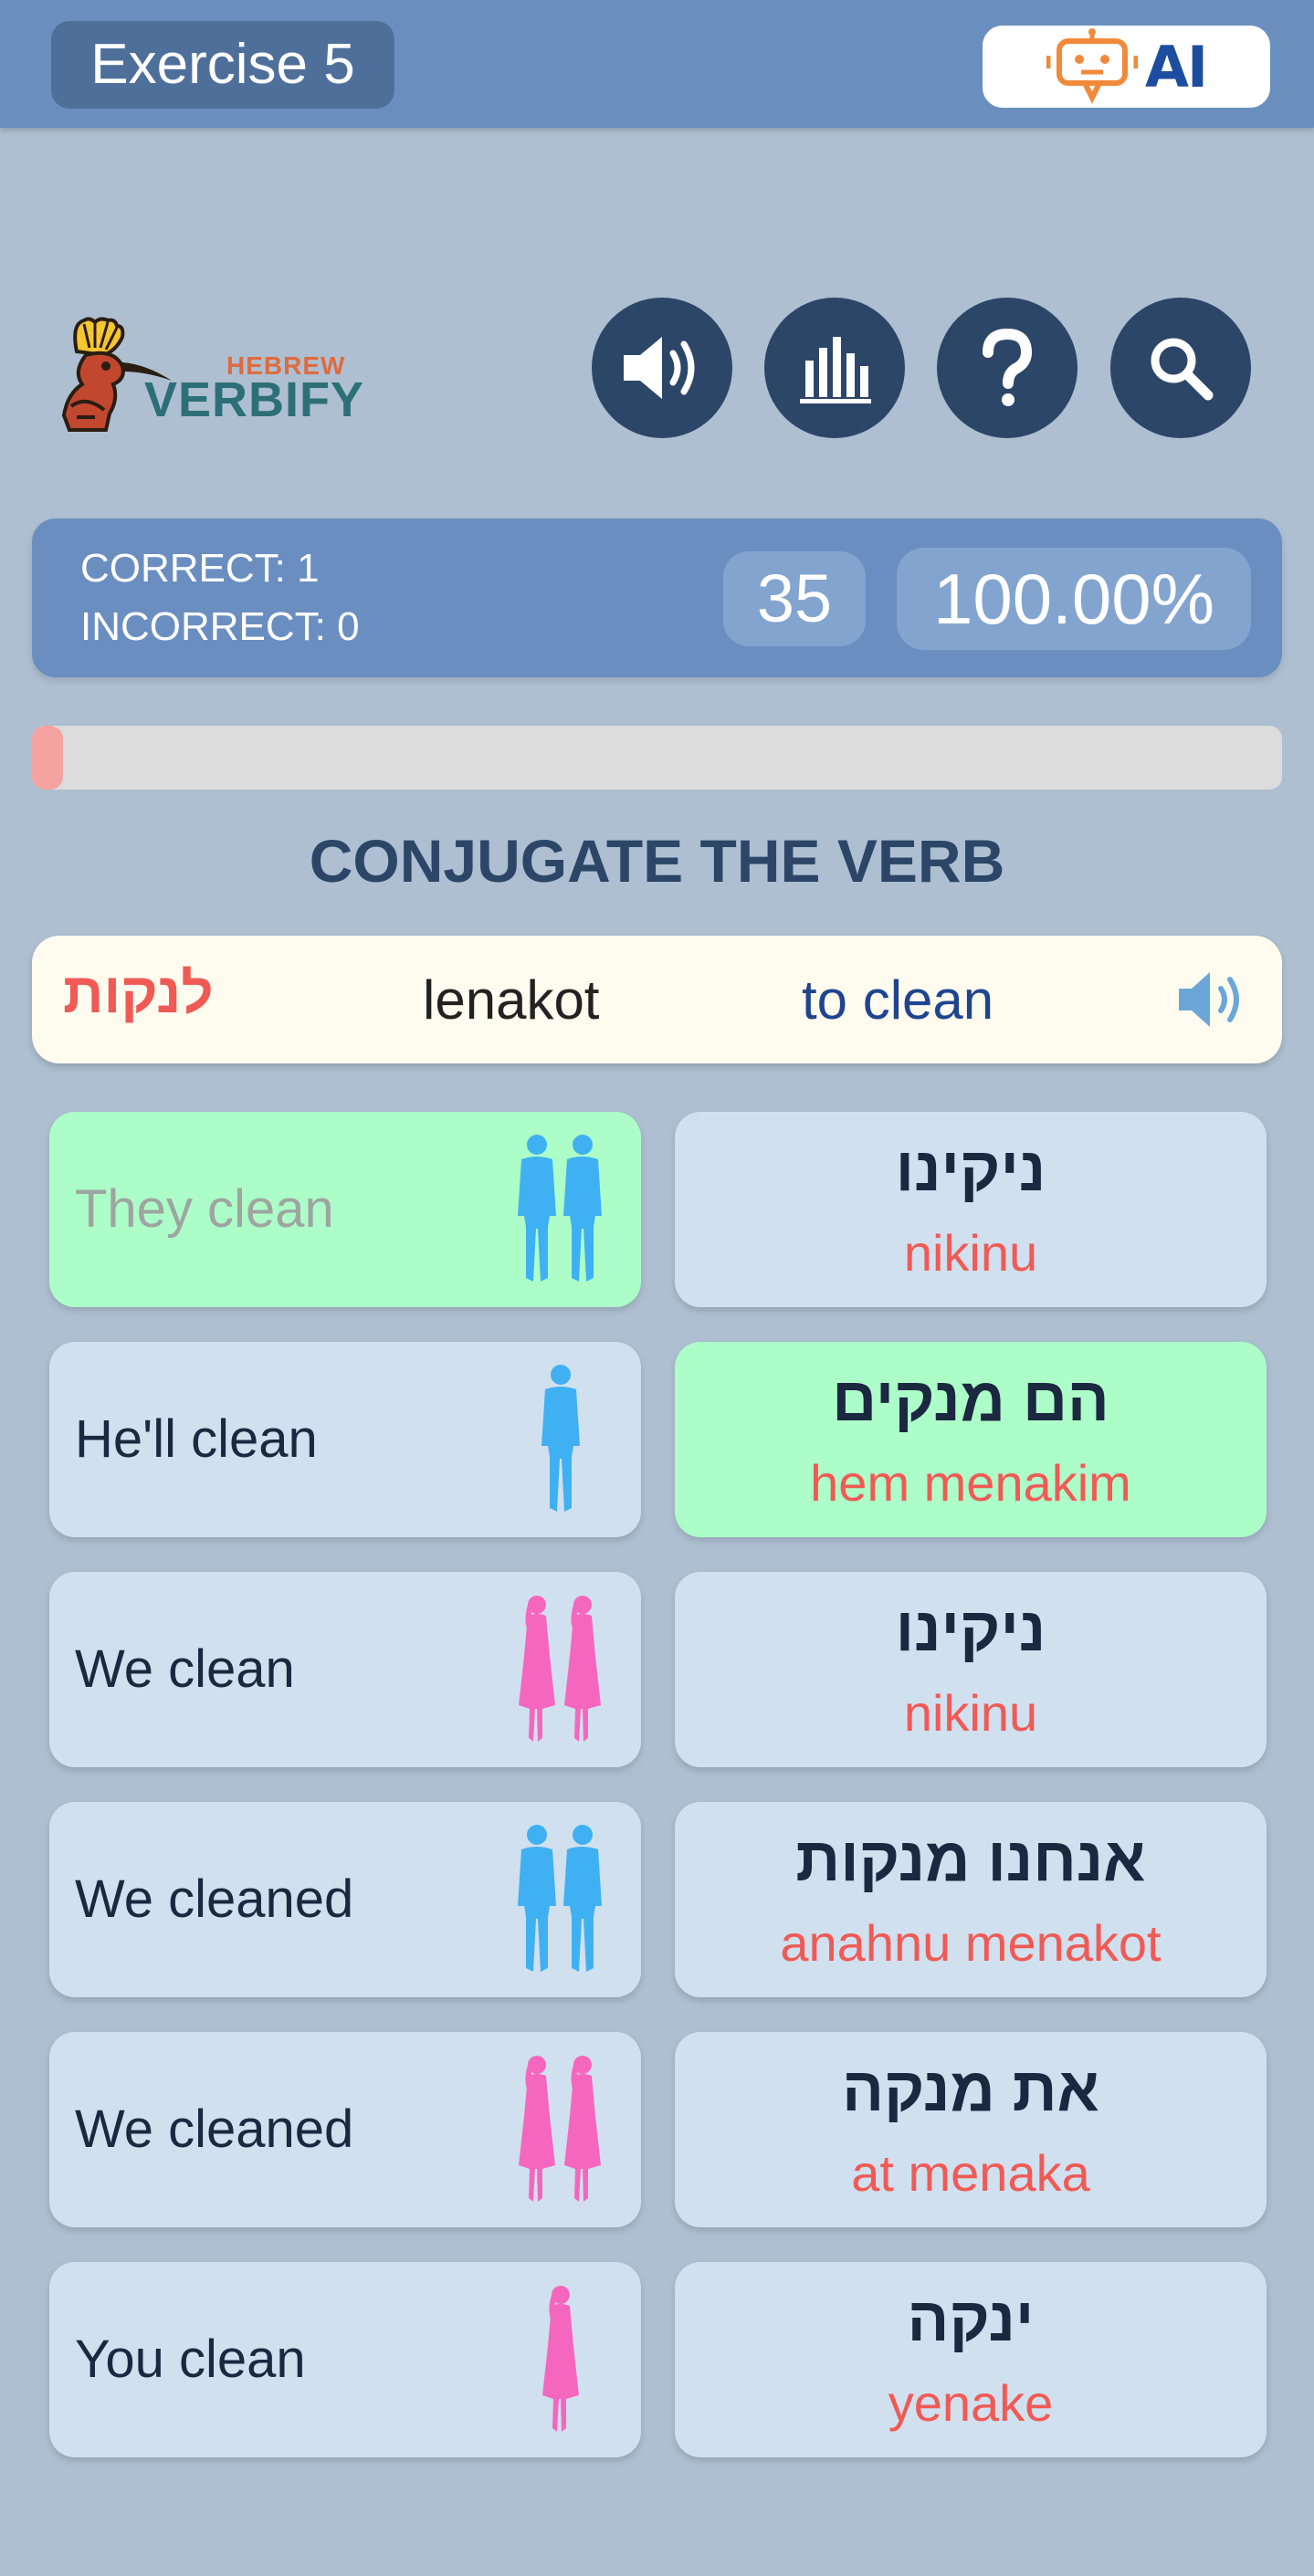 The width and height of the screenshot is (1314, 2576). What do you see at coordinates (657, 758) in the screenshot?
I see `progress-bar` at bounding box center [657, 758].